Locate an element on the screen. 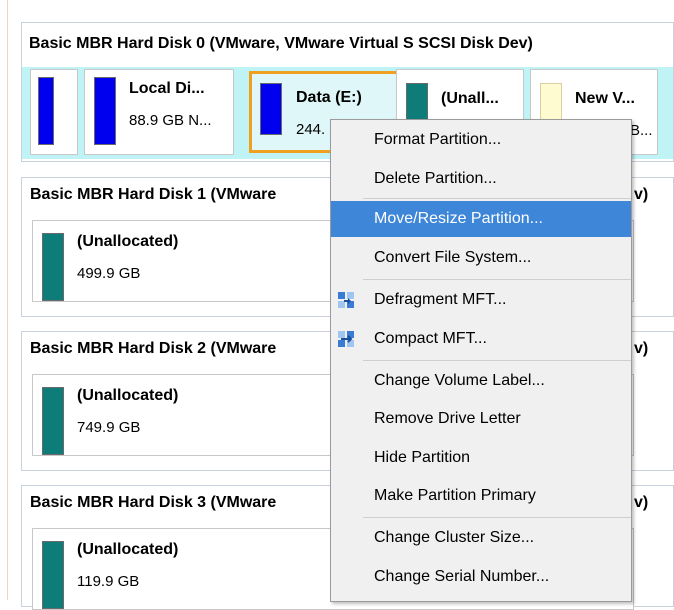 The width and height of the screenshot is (674, 610). disk-title: Basic MBR Hard Disk 3 (VMware is located at coordinates (153, 502).